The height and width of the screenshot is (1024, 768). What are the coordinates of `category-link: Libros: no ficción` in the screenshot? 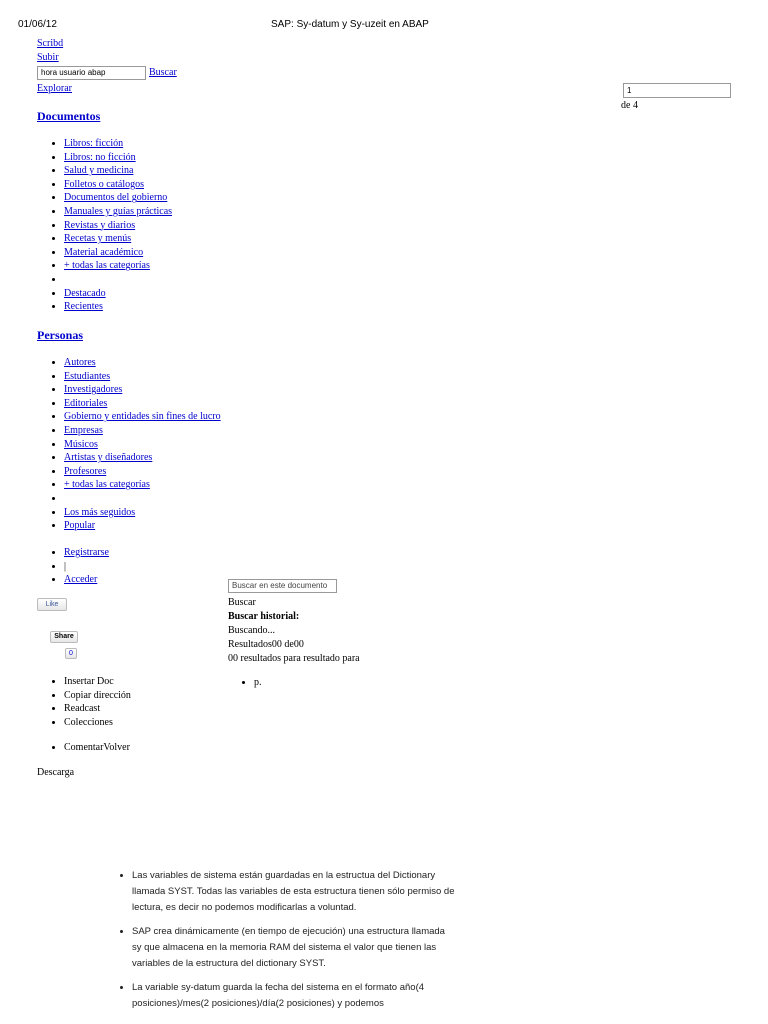 It's located at (100, 157).